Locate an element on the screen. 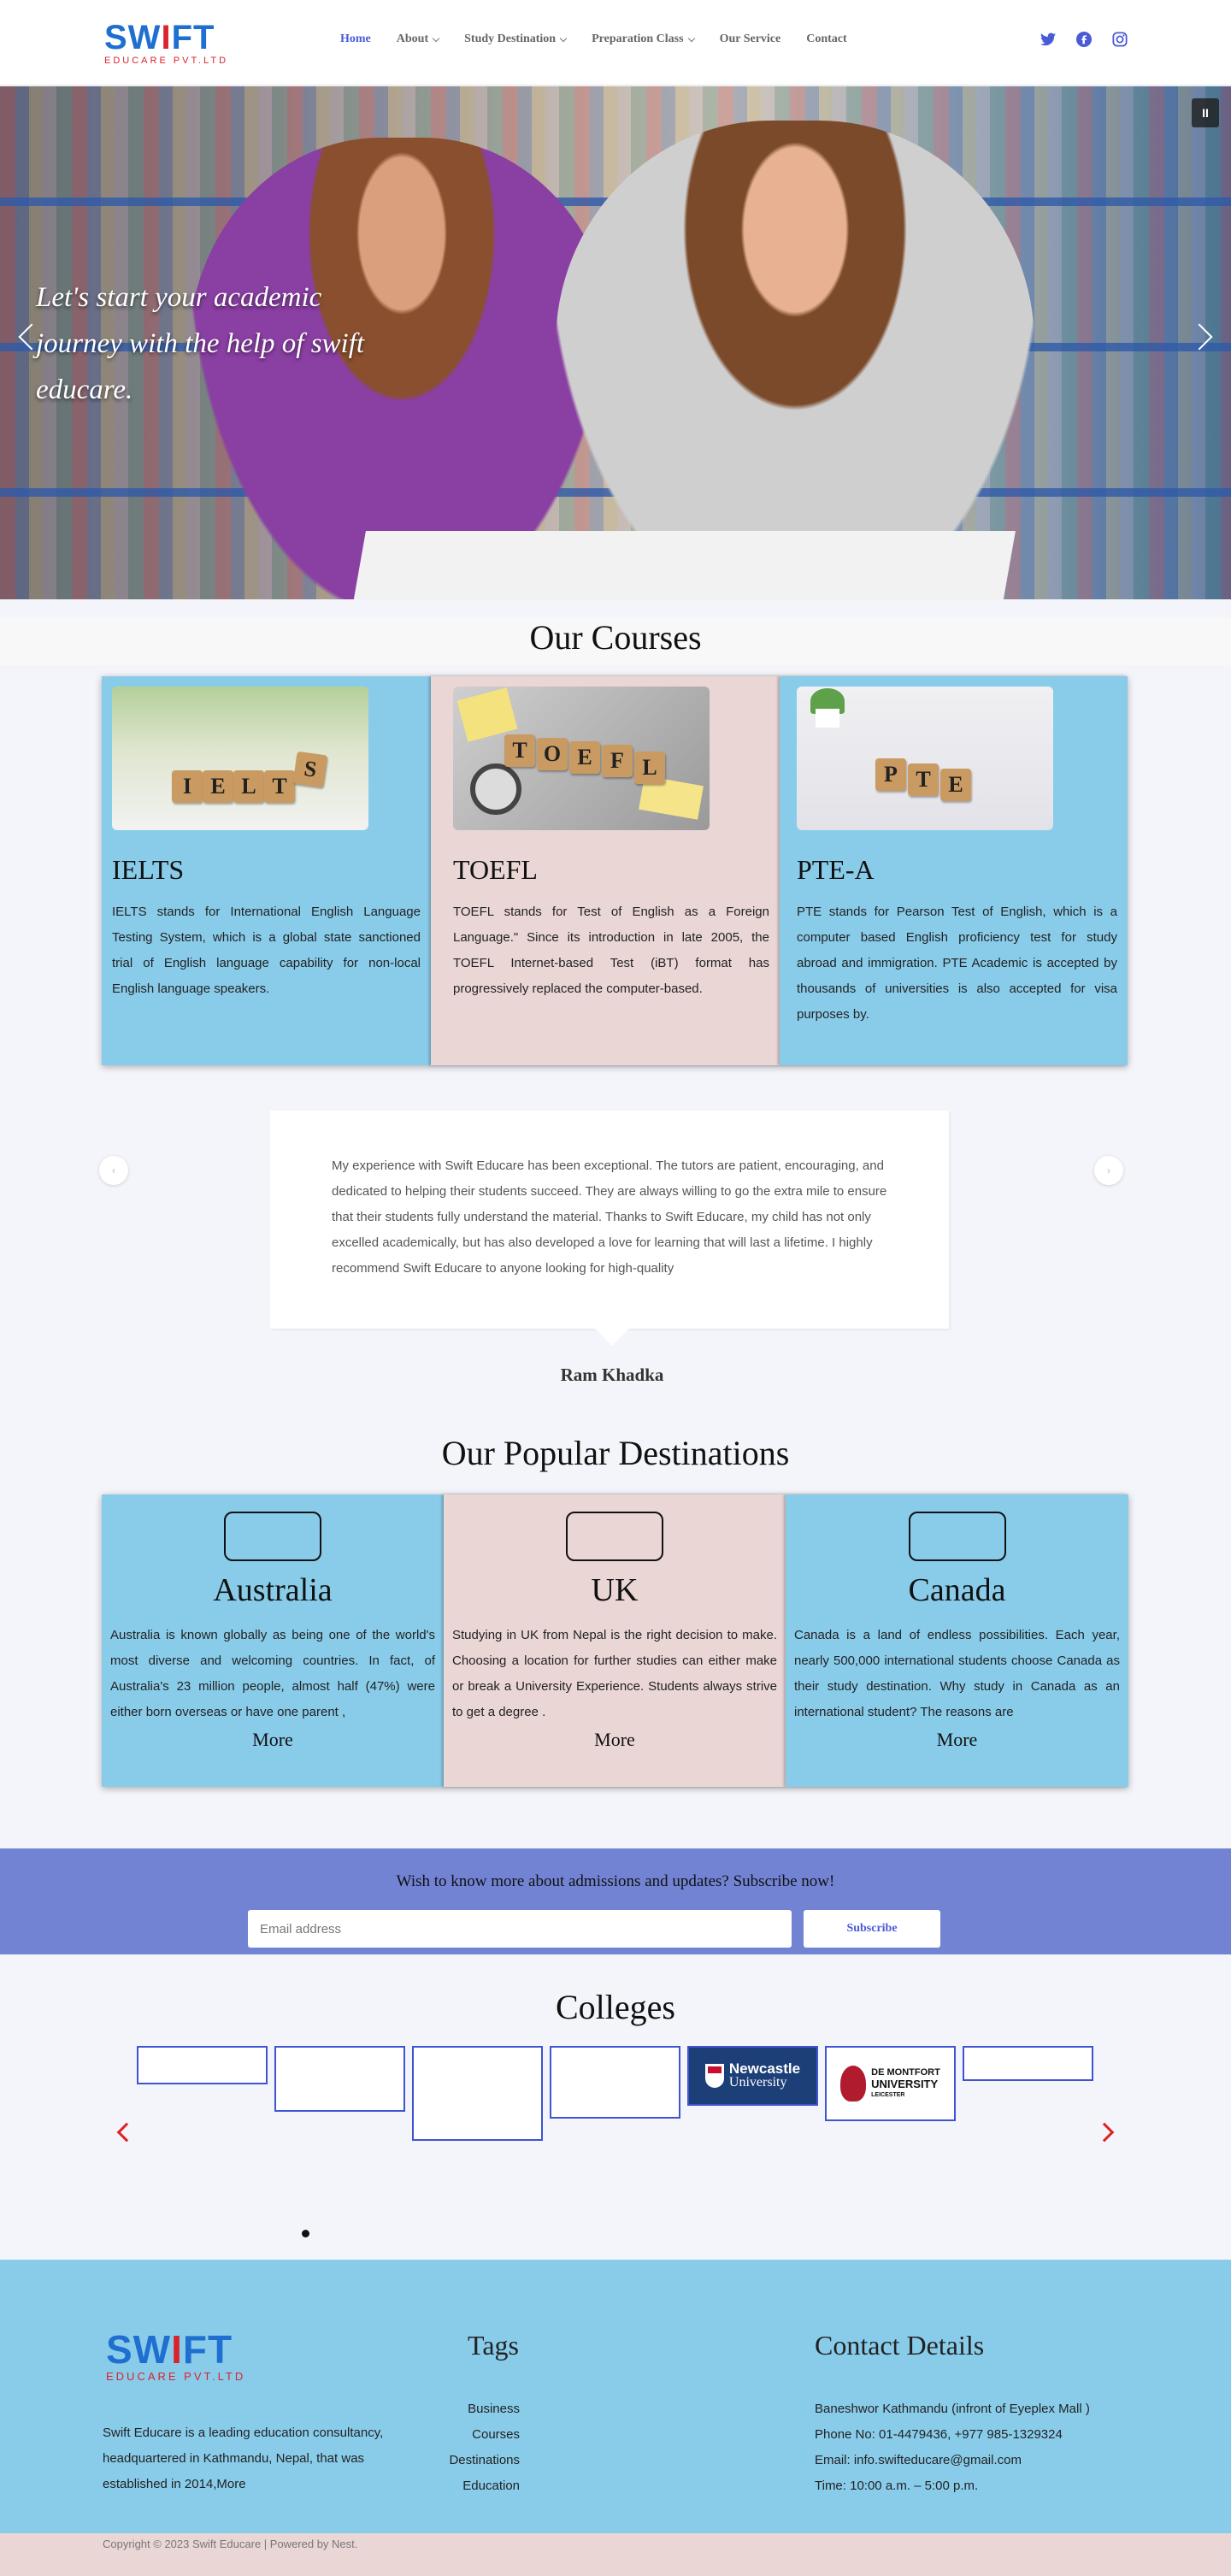  destination-title: UK is located at coordinates (615, 1590).